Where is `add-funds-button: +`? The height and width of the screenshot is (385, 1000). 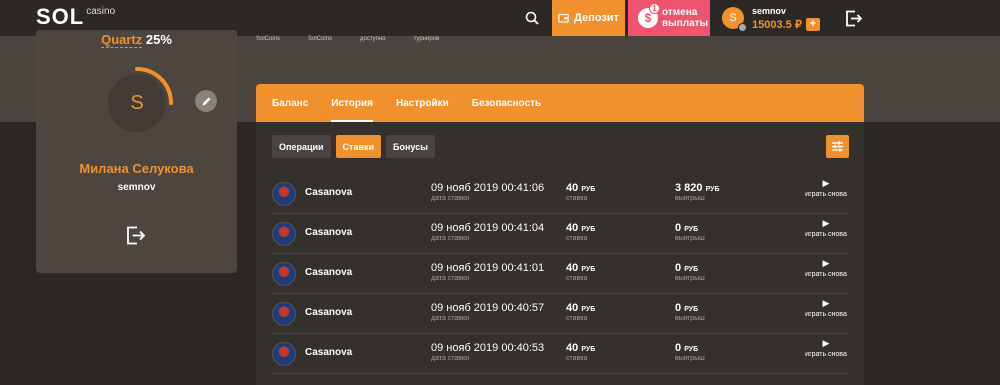 add-funds-button: + is located at coordinates (812, 24).